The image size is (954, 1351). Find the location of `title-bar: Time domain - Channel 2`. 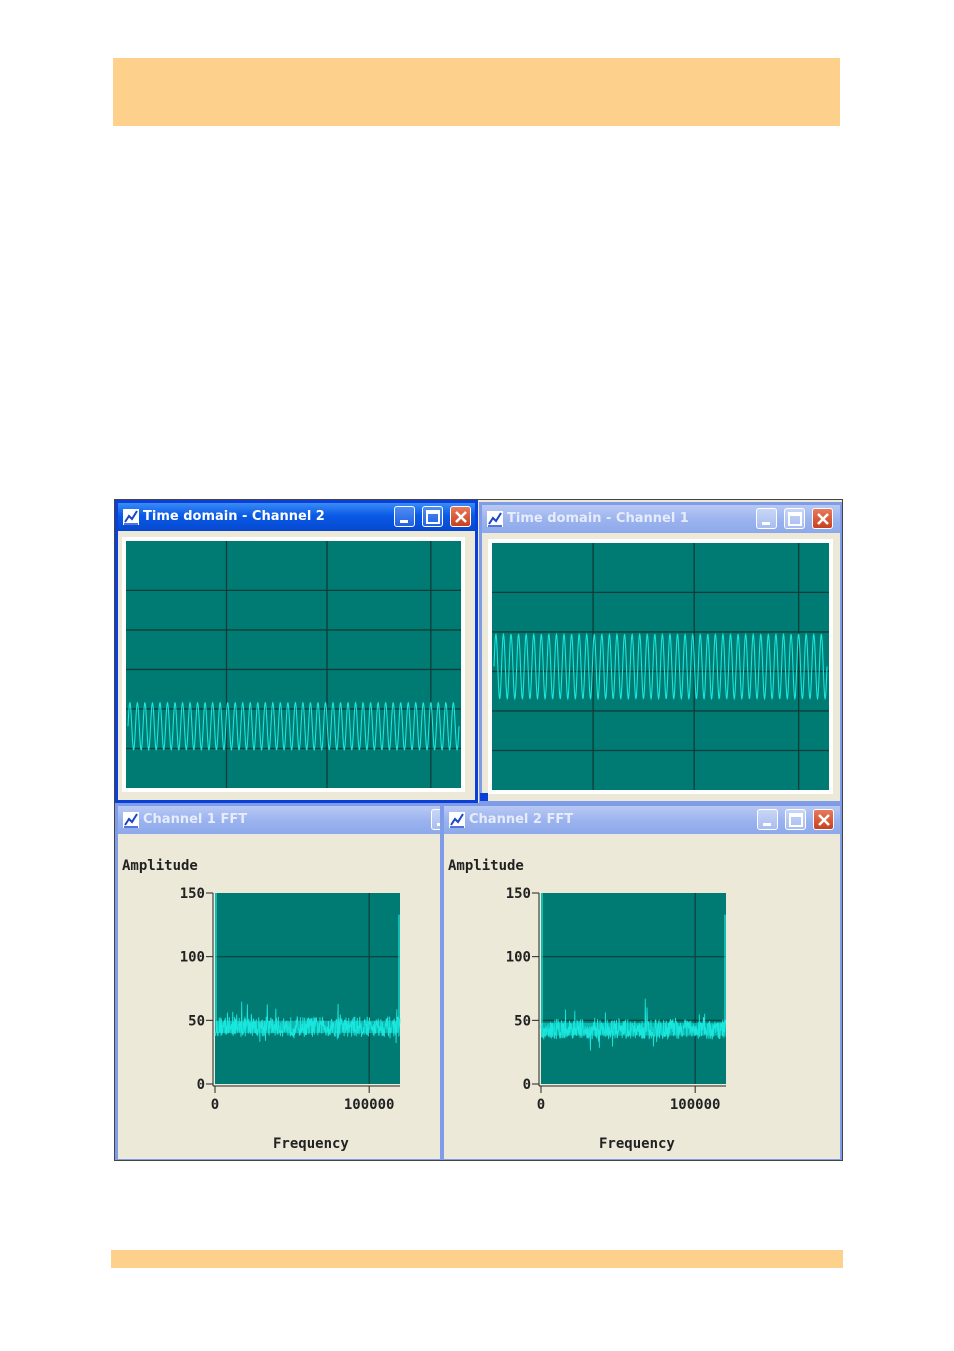

title-bar: Time domain - Channel 2 is located at coordinates (296, 517).